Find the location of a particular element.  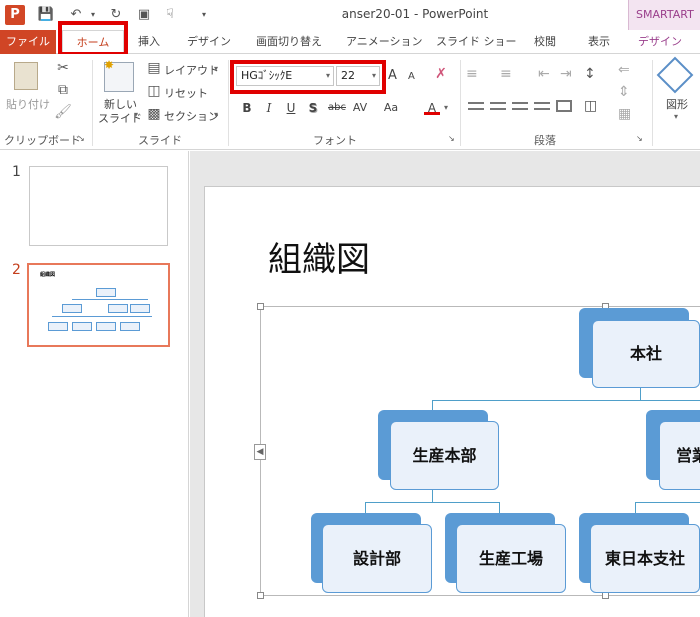

new-slide-star-icon: ✸ is located at coordinates (109, 65).